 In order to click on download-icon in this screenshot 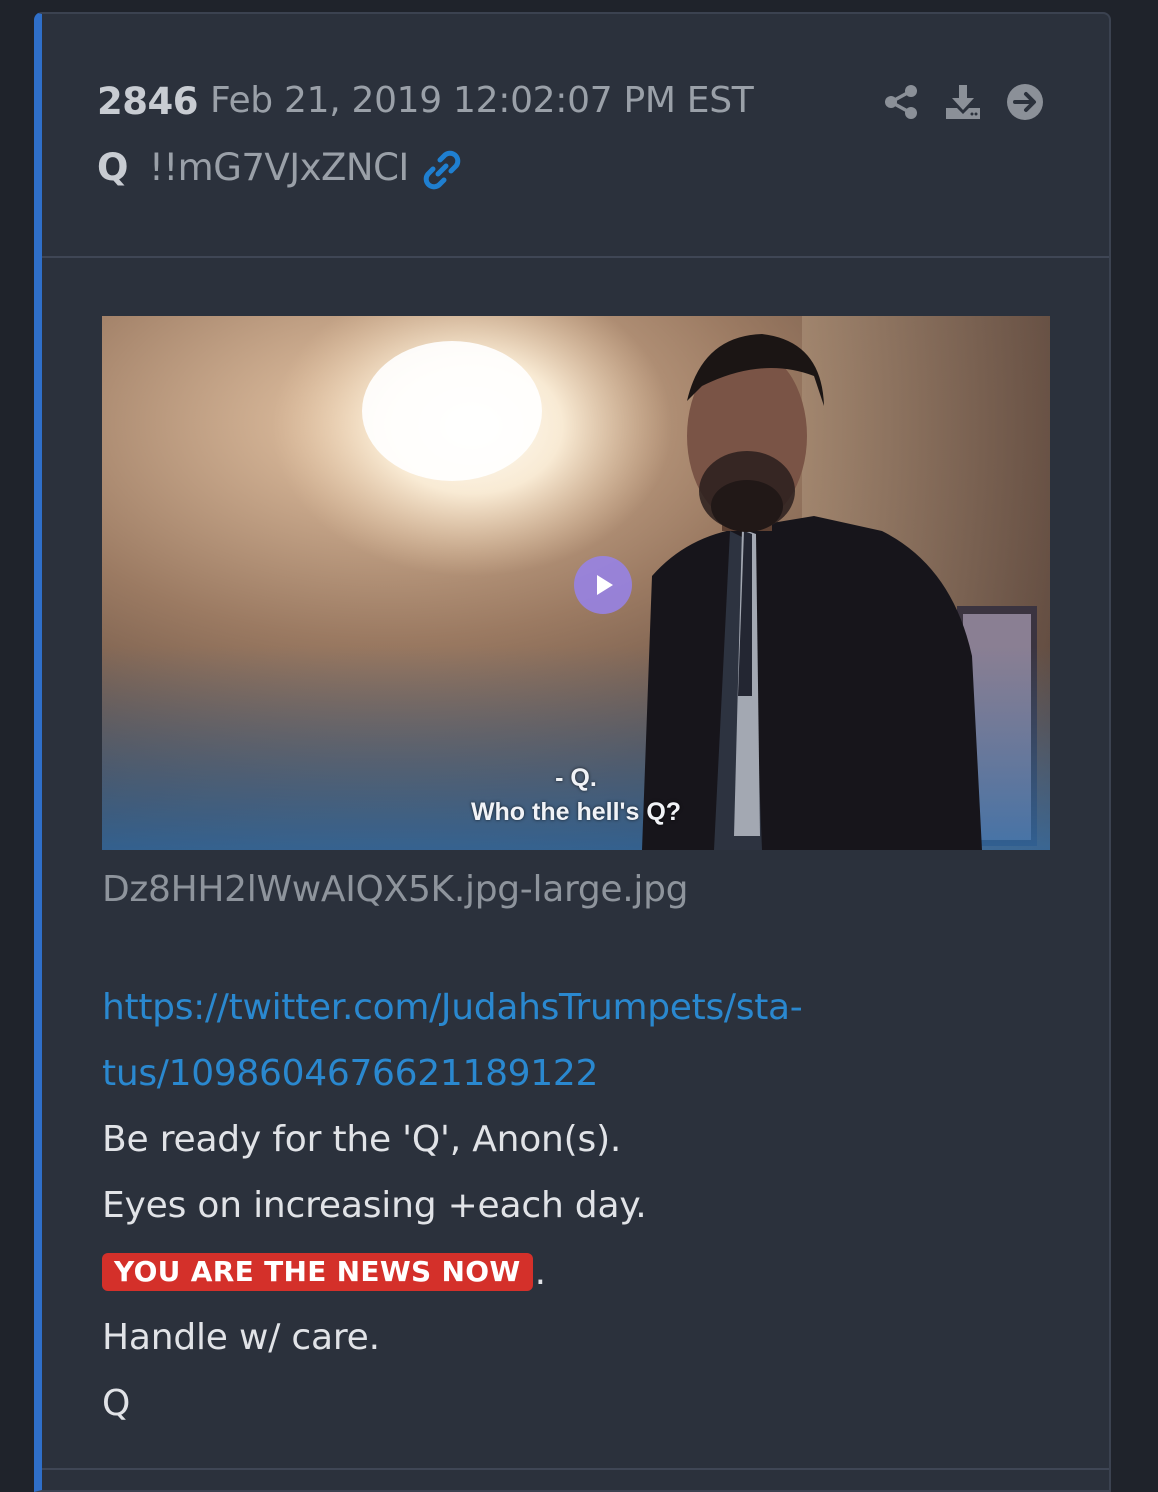, I will do `click(963, 102)`.